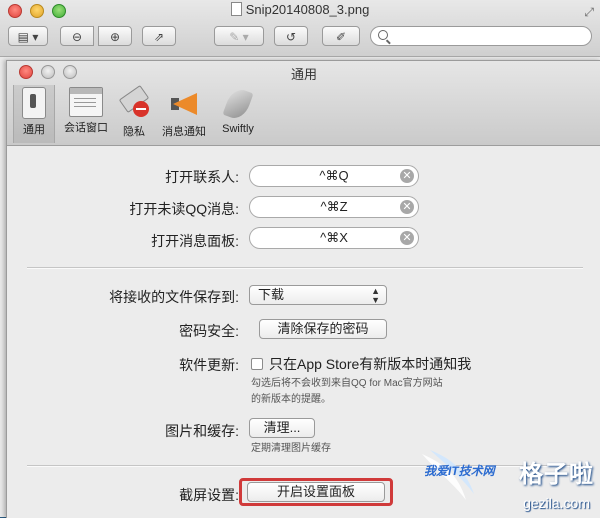 The width and height of the screenshot is (600, 518). What do you see at coordinates (209, 331) in the screenshot?
I see `password-security-label: 密码安全:` at bounding box center [209, 331].